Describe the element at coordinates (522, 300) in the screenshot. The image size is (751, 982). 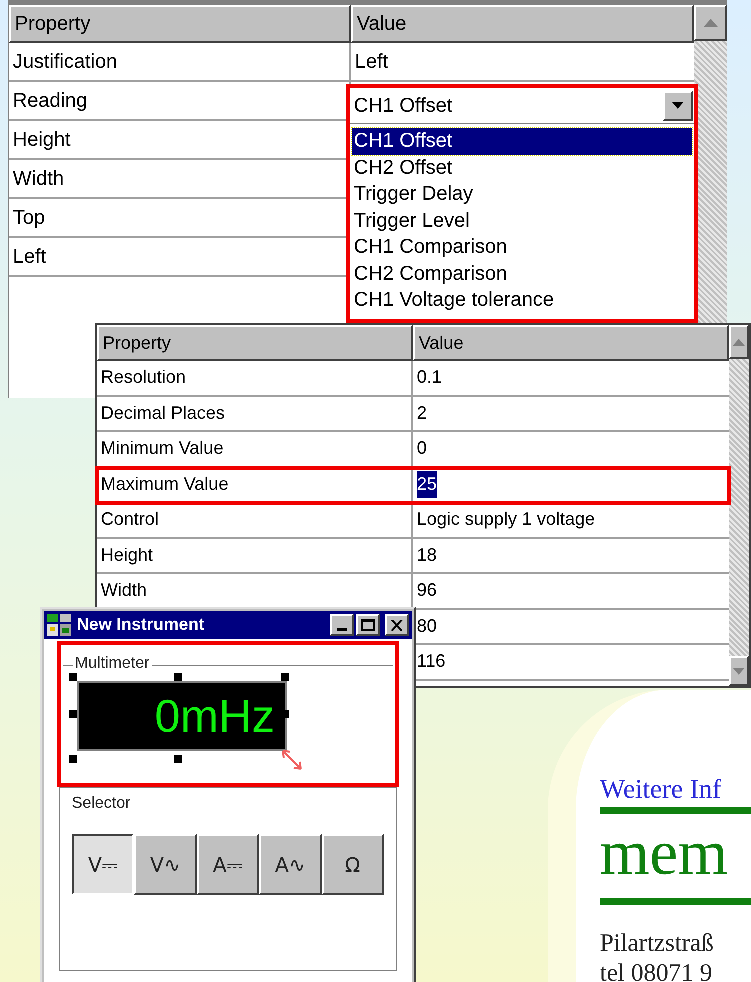
I see `dropdown-option: CH1 Voltage tolerance` at that location.